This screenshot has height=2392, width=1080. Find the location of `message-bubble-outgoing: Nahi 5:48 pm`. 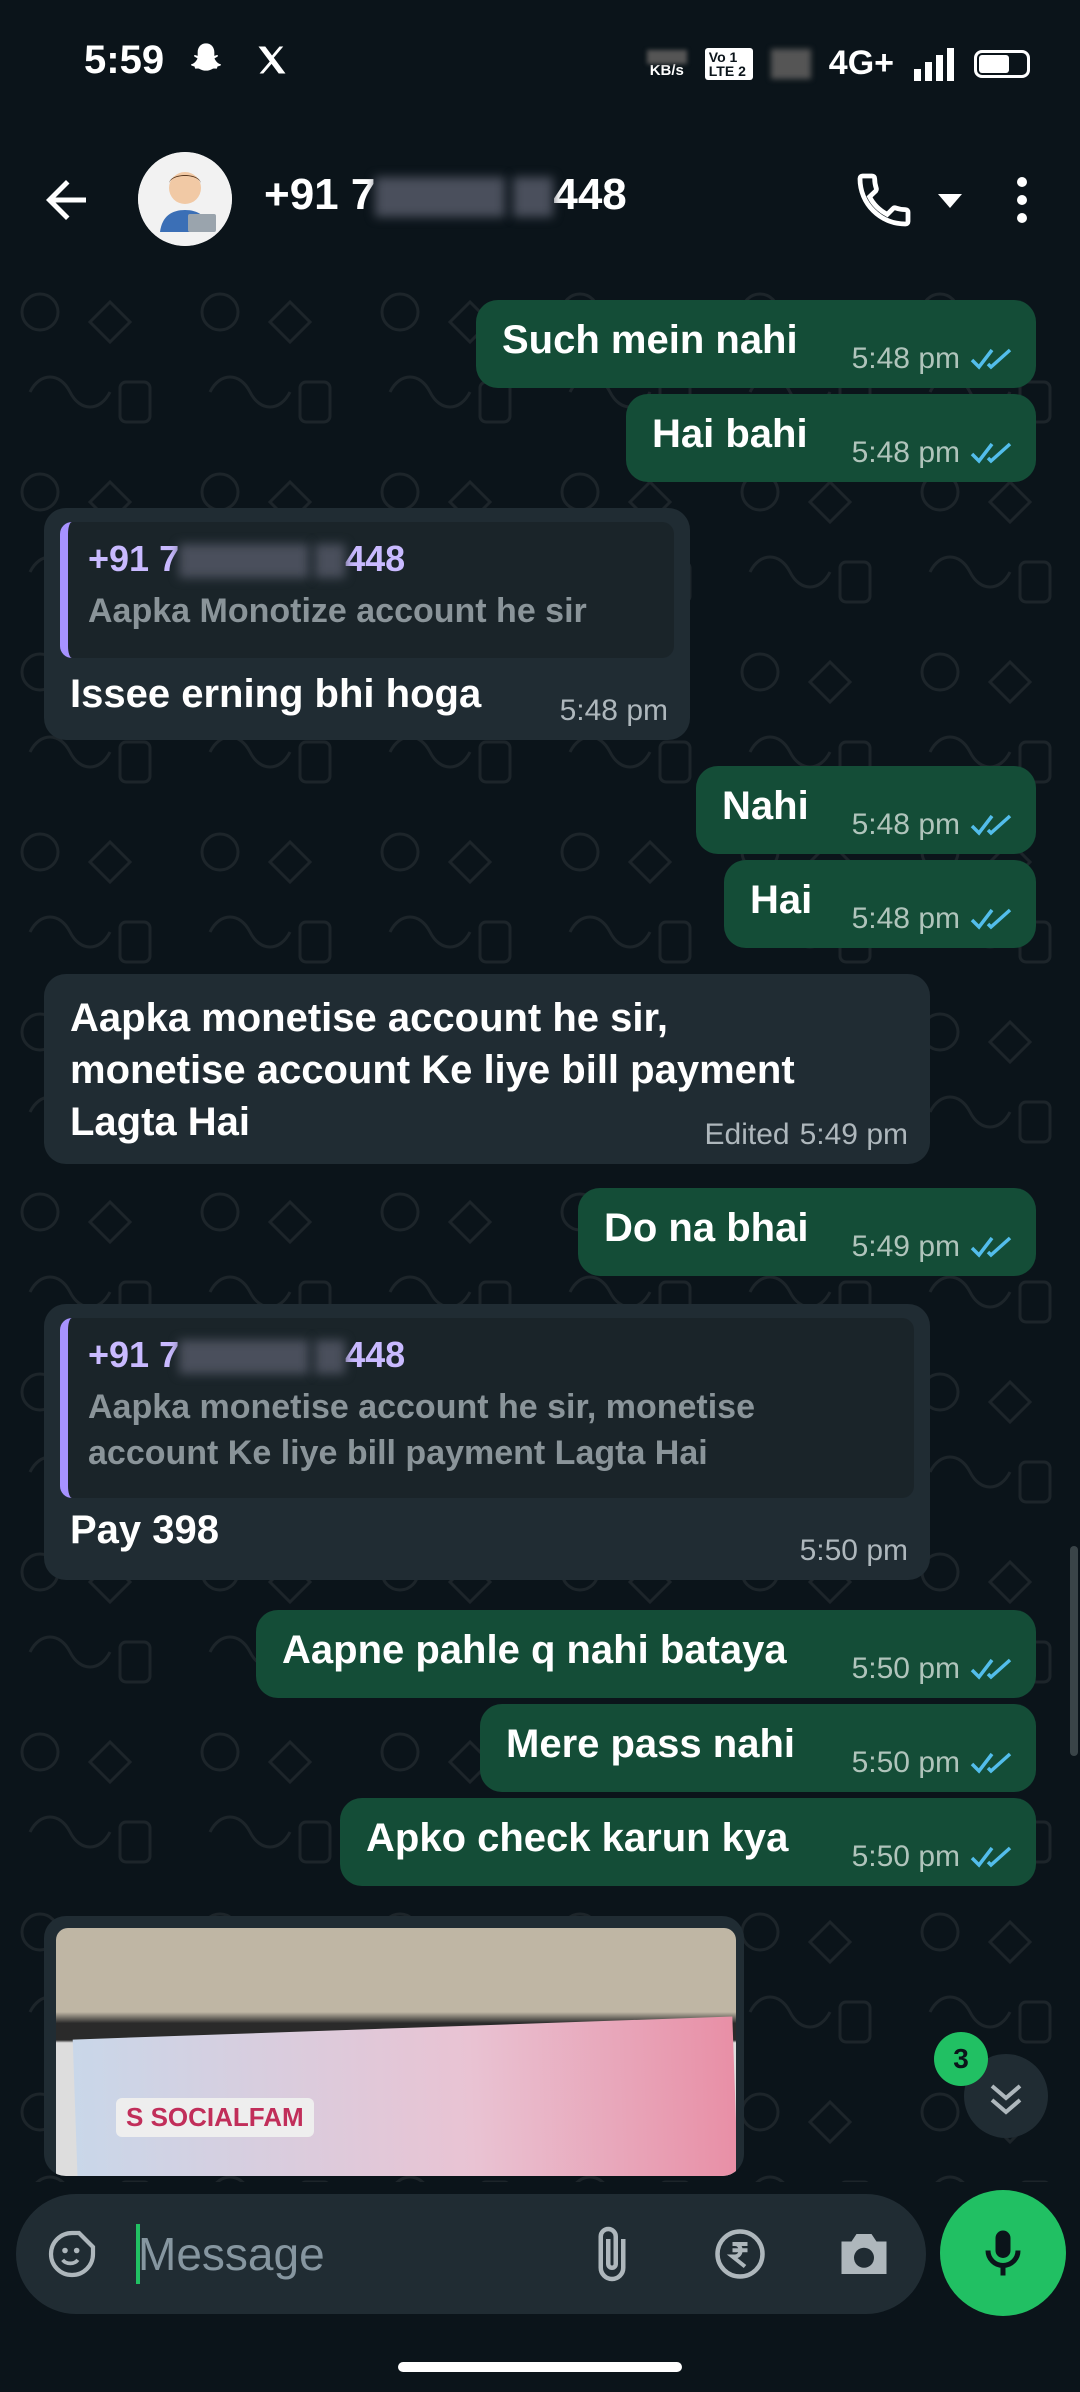

message-bubble-outgoing: Nahi 5:48 pm is located at coordinates (866, 810).